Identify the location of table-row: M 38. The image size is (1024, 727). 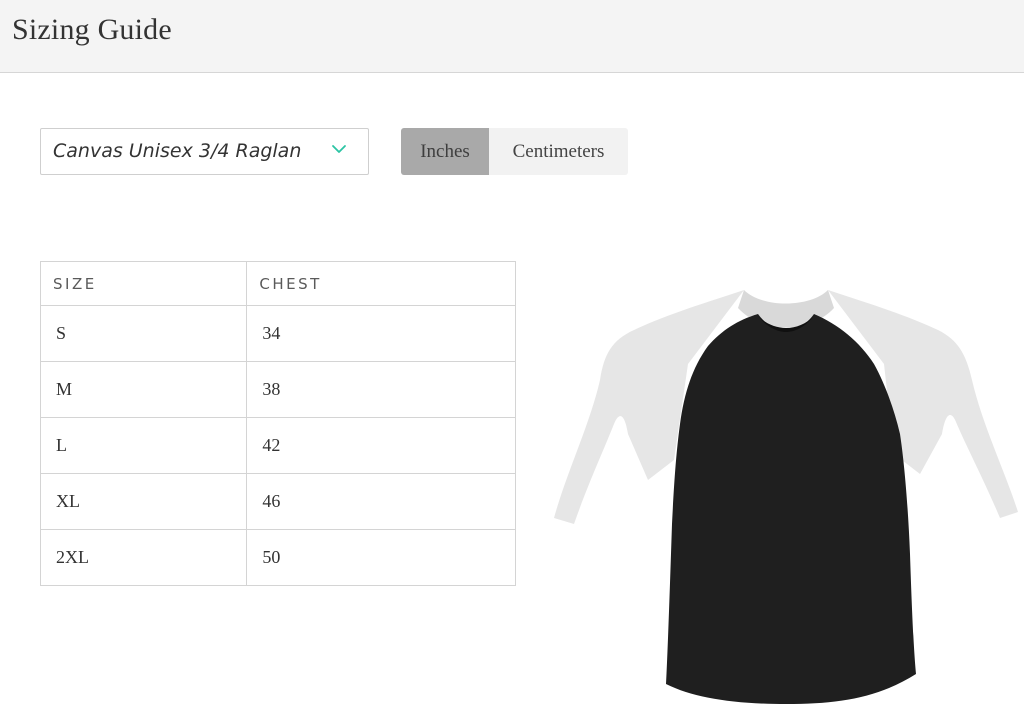
(277, 389).